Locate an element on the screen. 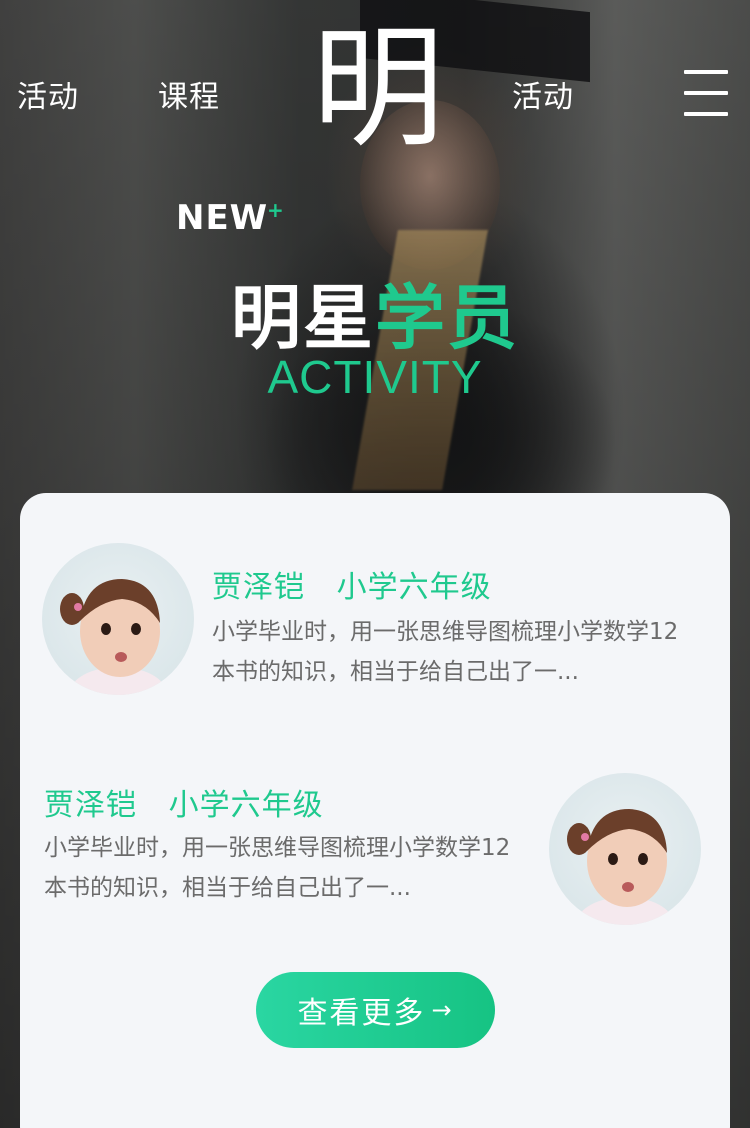 The height and width of the screenshot is (1128, 750). hamburger-menu-icon is located at coordinates (706, 93).